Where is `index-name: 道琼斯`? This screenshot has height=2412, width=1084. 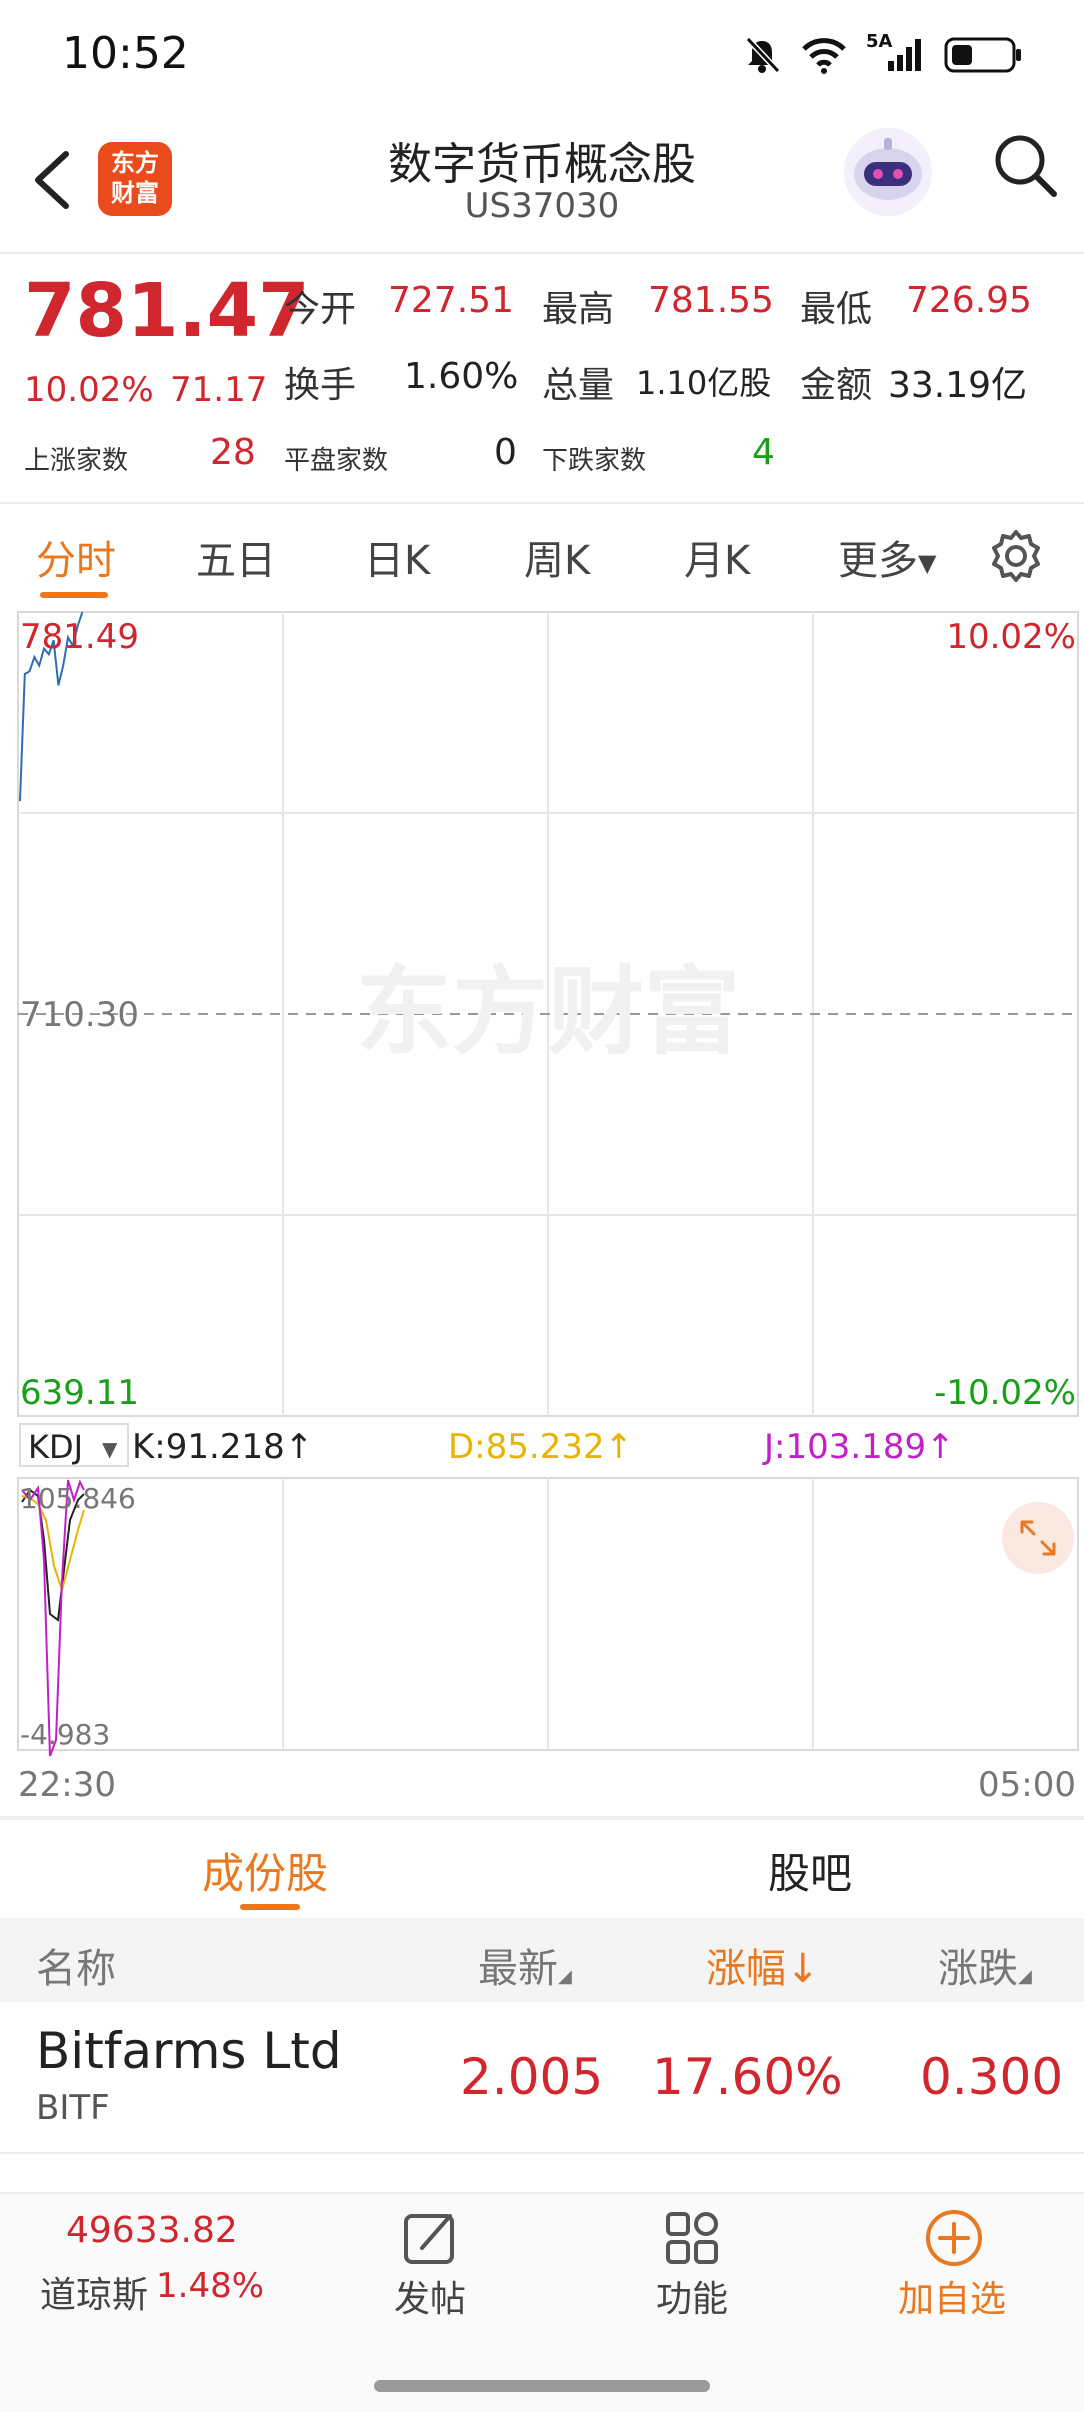 index-name: 道琼斯 is located at coordinates (94, 2292).